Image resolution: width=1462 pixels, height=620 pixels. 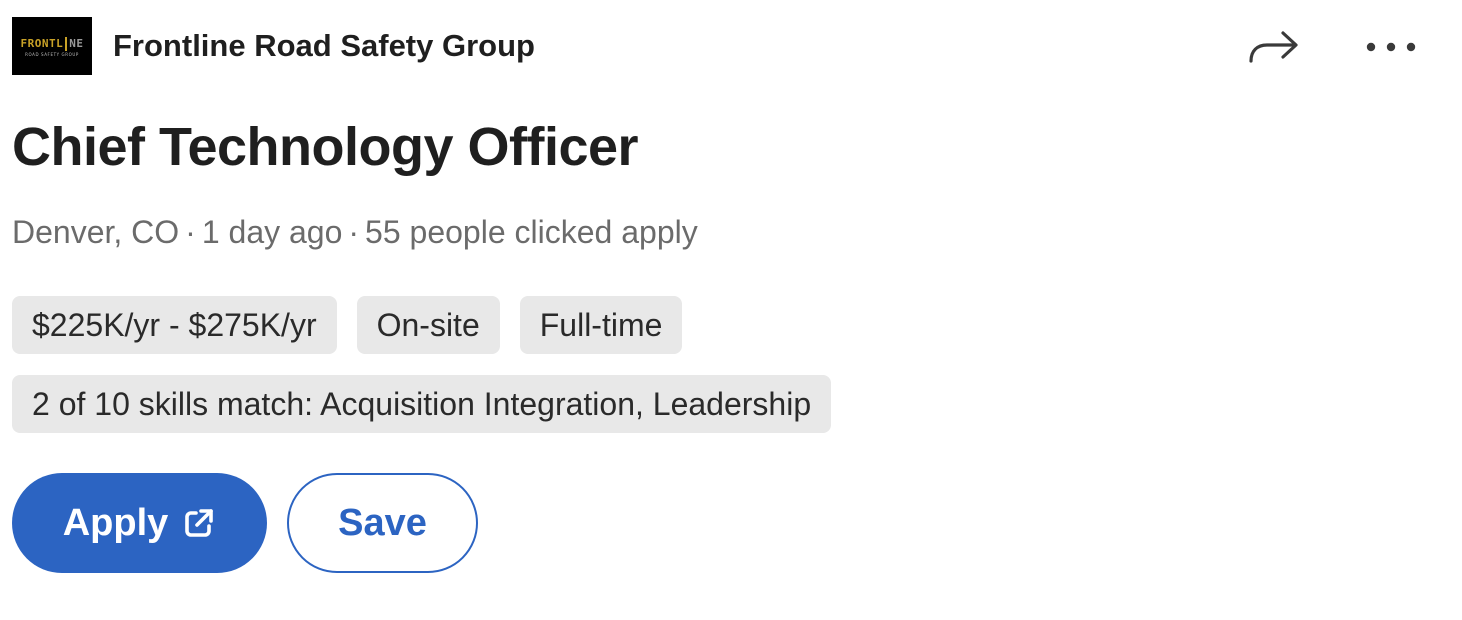 What do you see at coordinates (96, 232) in the screenshot?
I see `job-location: Denver, CO` at bounding box center [96, 232].